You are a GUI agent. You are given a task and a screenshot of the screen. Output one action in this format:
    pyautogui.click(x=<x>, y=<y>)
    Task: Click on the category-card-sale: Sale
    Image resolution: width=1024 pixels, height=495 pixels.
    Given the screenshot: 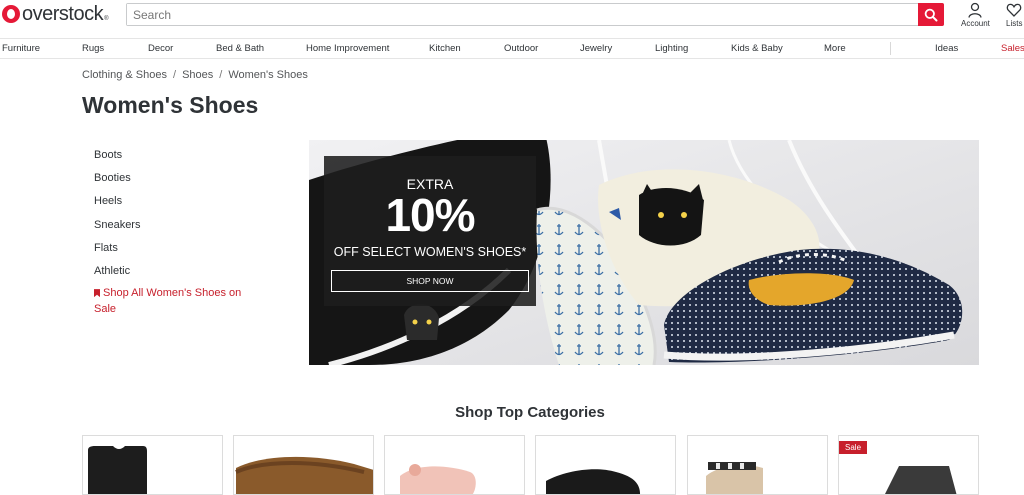 What is the action you would take?
    pyautogui.click(x=908, y=465)
    